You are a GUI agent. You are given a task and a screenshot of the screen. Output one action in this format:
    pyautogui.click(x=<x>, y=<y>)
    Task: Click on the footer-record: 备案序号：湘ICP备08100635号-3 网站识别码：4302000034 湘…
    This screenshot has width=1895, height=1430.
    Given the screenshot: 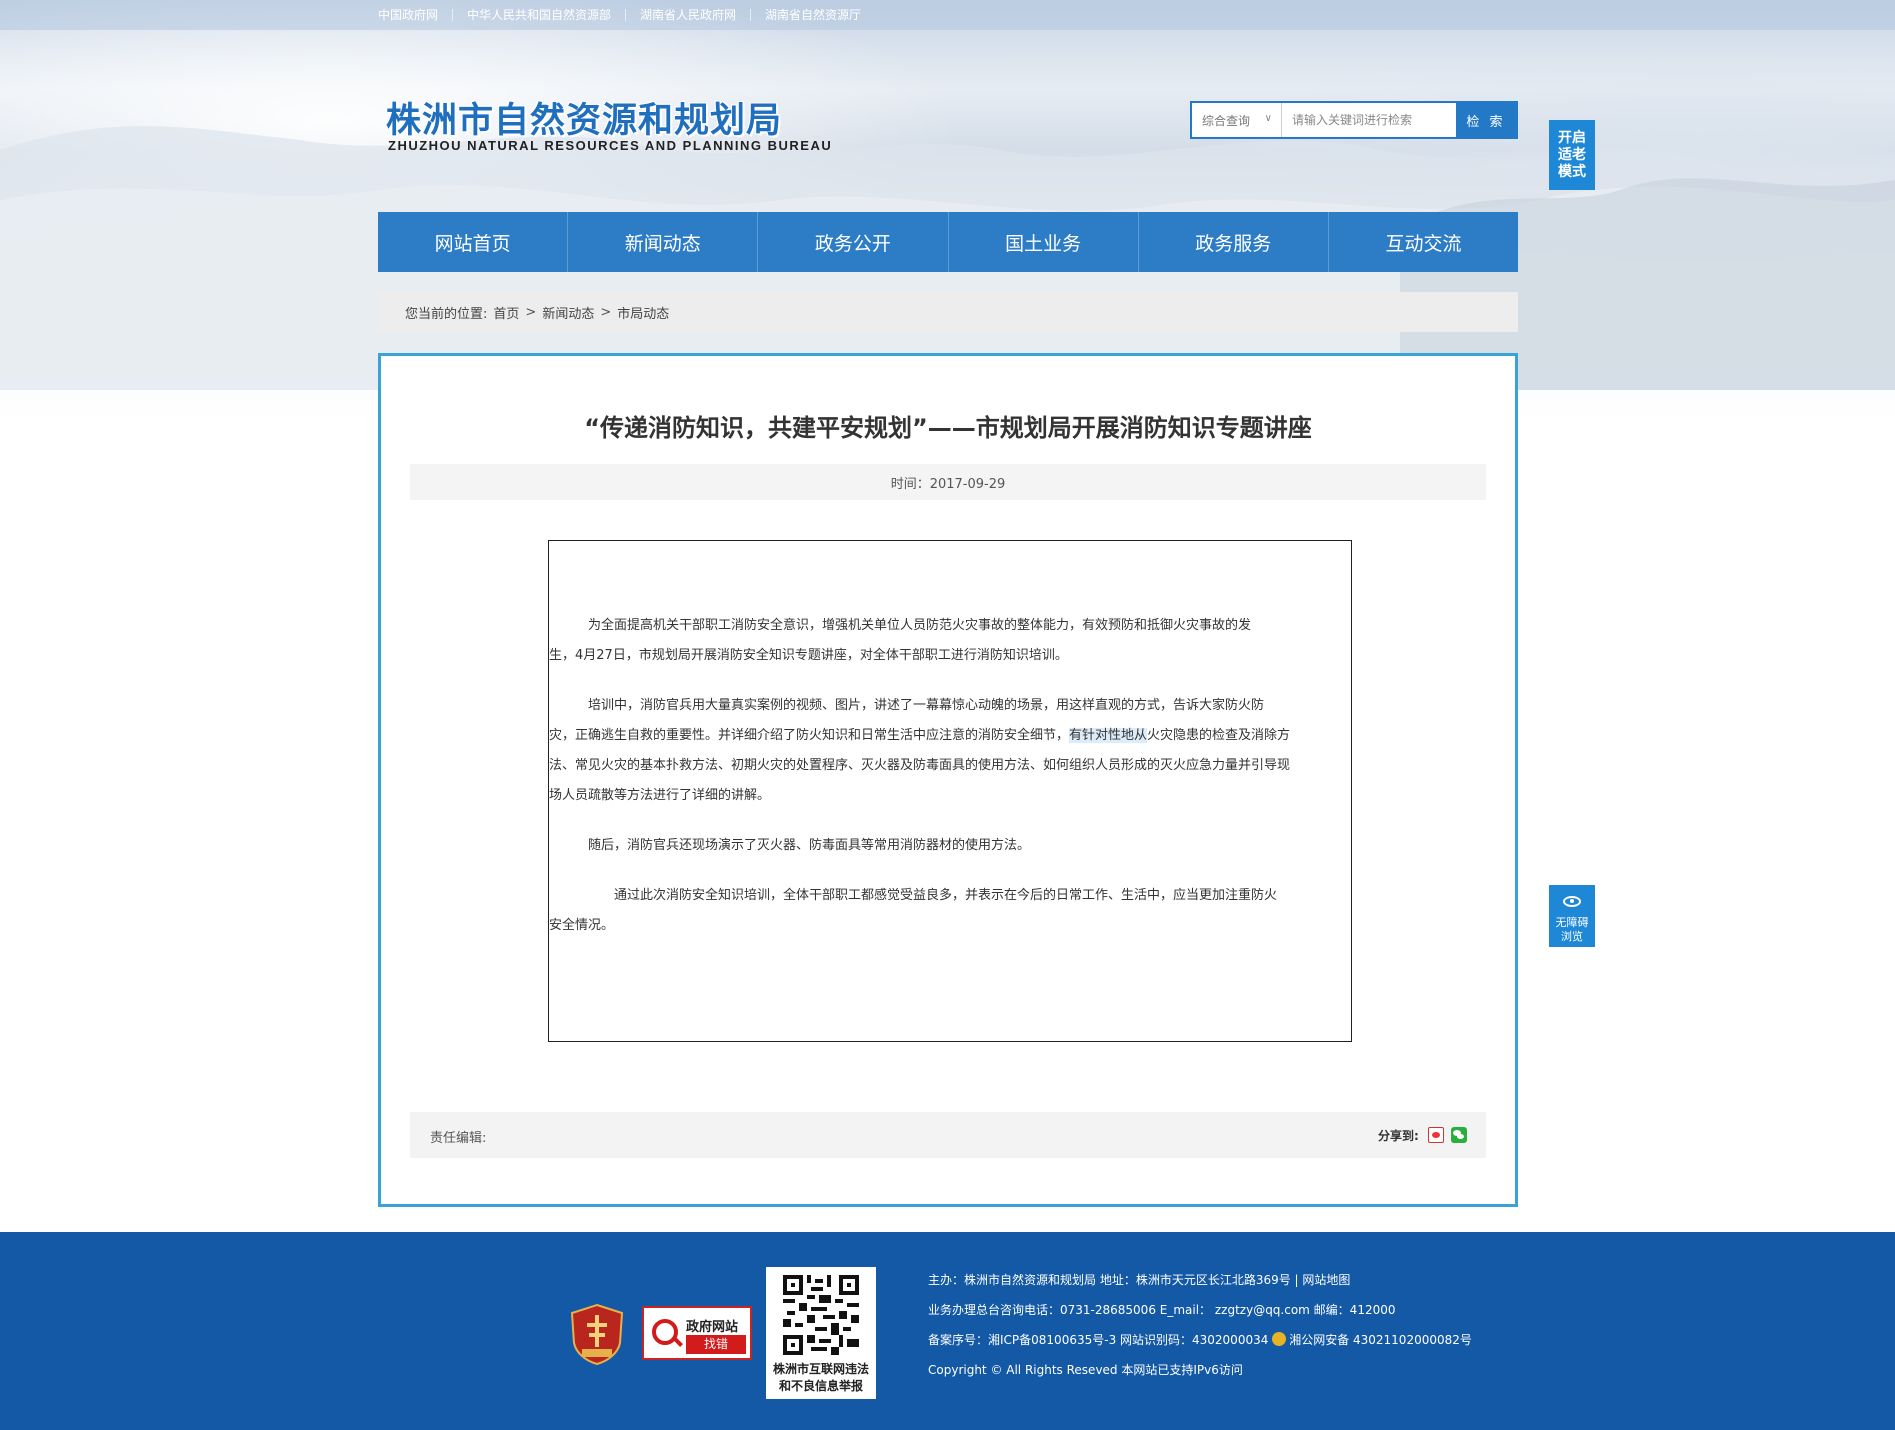 What is the action you would take?
    pyautogui.click(x=1200, y=1339)
    